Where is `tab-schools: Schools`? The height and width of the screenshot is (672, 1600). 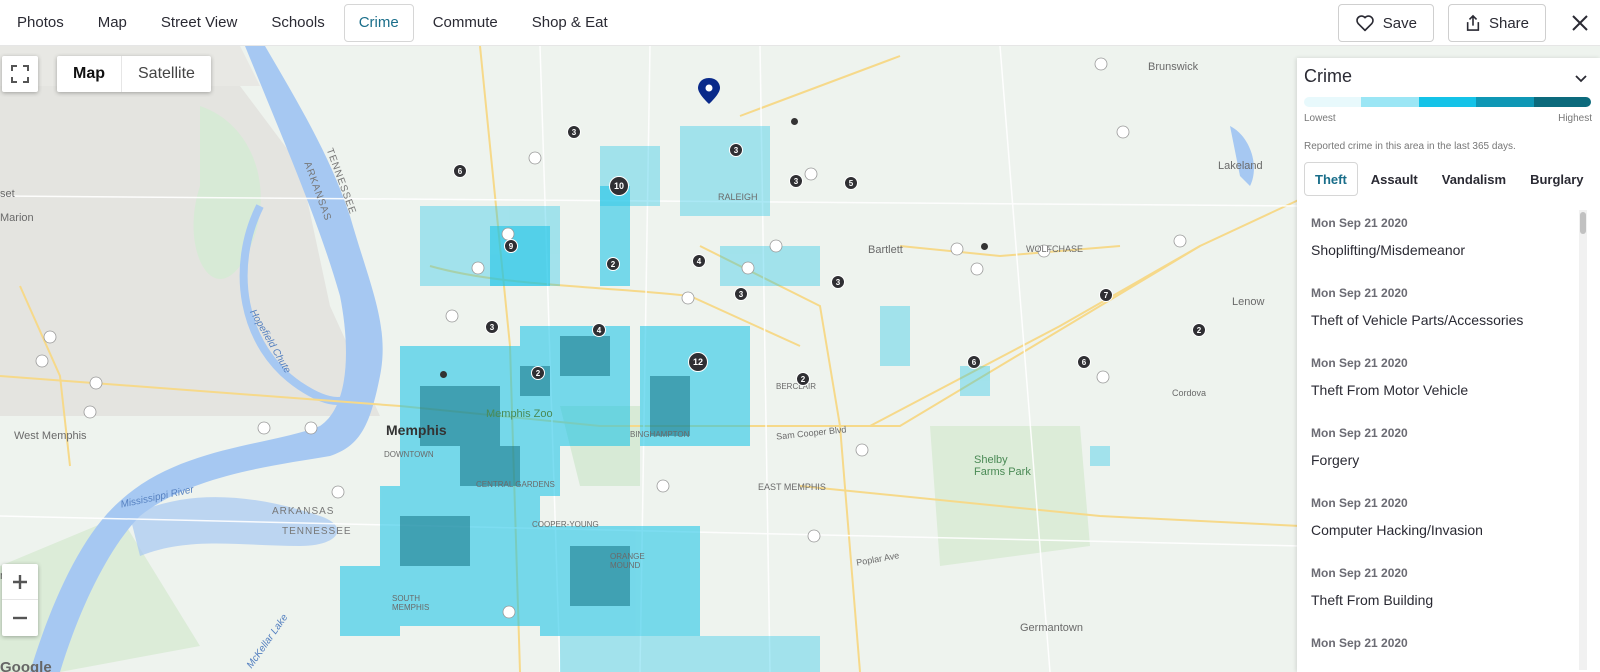
tab-schools: Schools is located at coordinates (297, 23).